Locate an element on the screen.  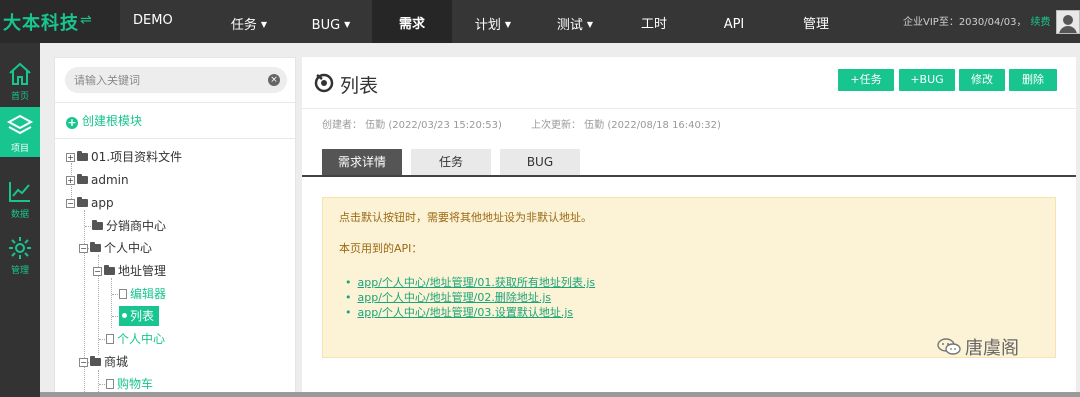
tab-tasks: 任务 is located at coordinates (451, 162).